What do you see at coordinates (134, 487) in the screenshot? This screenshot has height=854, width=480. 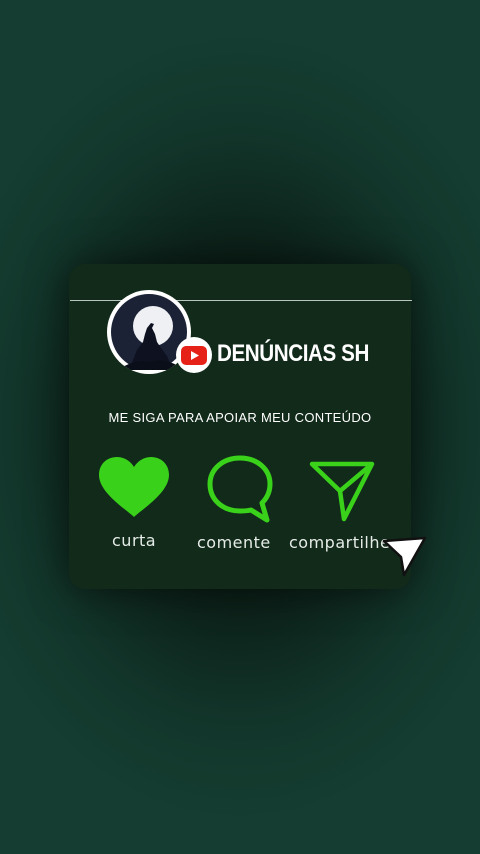 I see `heart-icon` at bounding box center [134, 487].